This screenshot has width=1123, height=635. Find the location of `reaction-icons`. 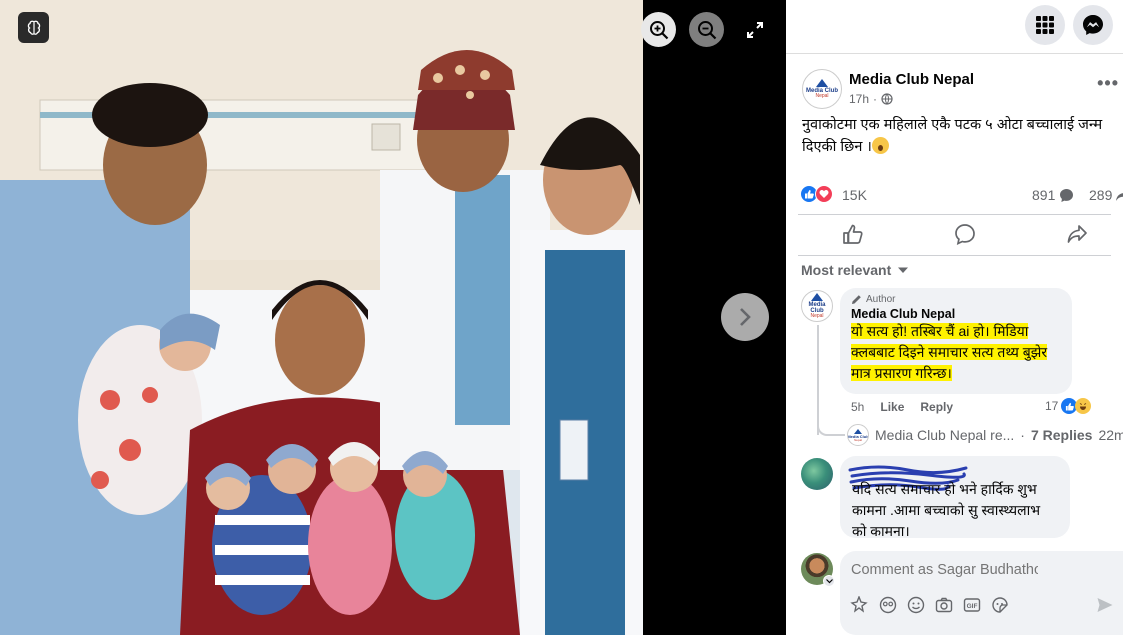

reaction-icons is located at coordinates (816, 194).